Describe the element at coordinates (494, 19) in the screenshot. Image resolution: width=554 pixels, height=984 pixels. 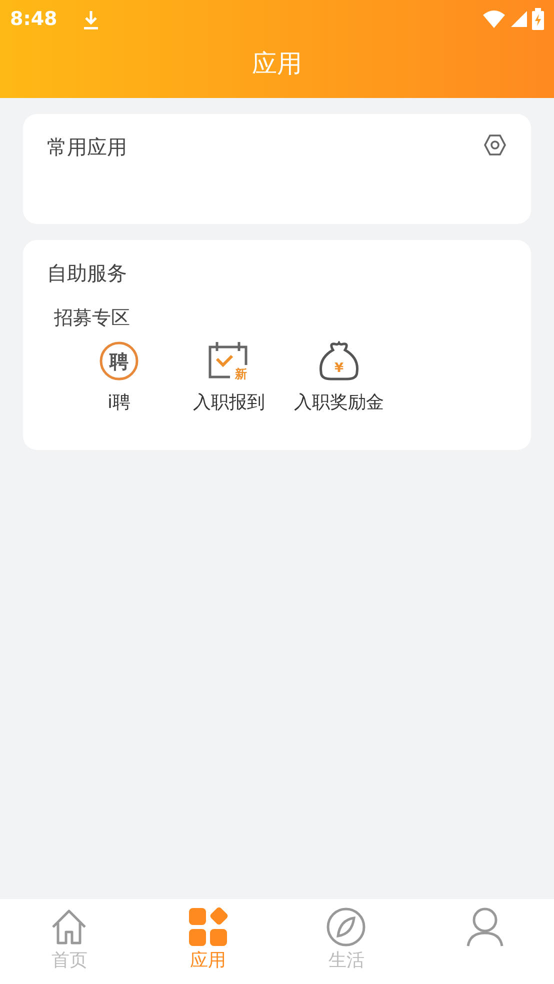
I see `wifi-icon` at that location.